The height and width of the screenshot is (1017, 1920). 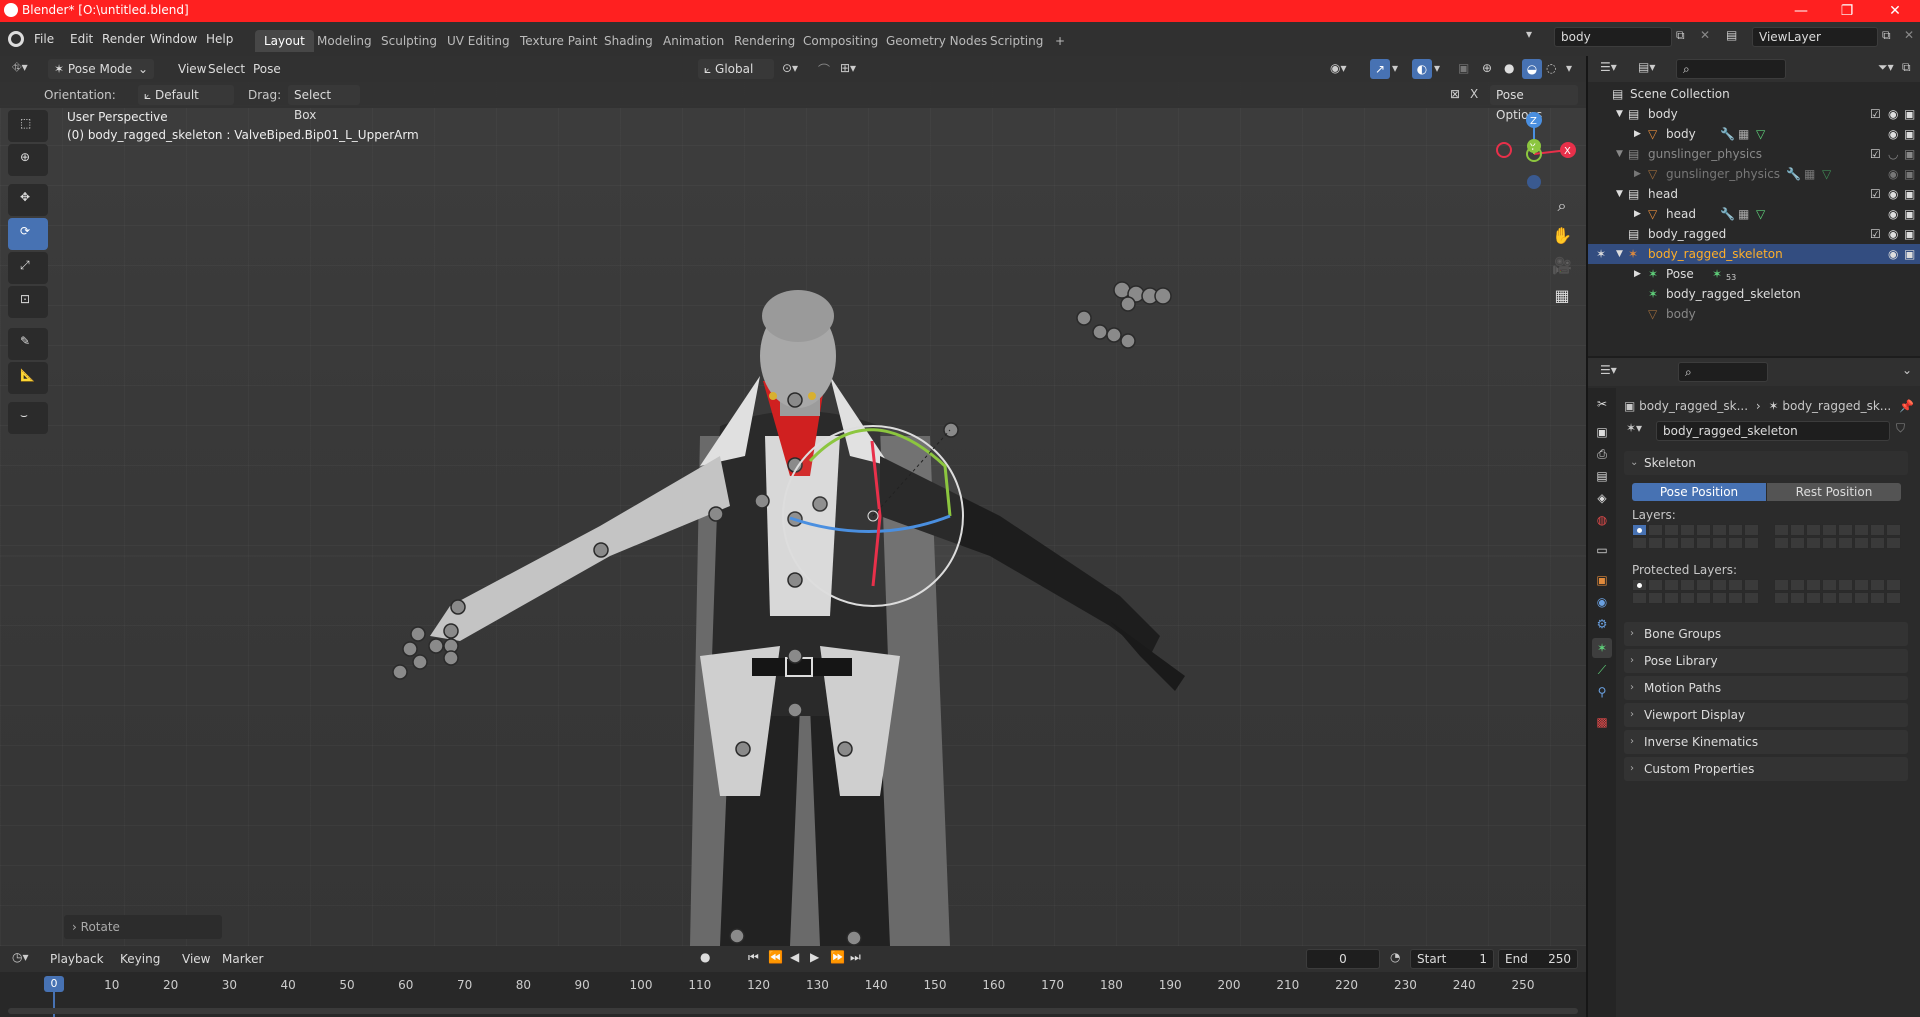 What do you see at coordinates (1754, 214) in the screenshot?
I see `outliner-row-head-object: ▶ ▽ head 🔧 ▦ ▽ ◉ ▣` at bounding box center [1754, 214].